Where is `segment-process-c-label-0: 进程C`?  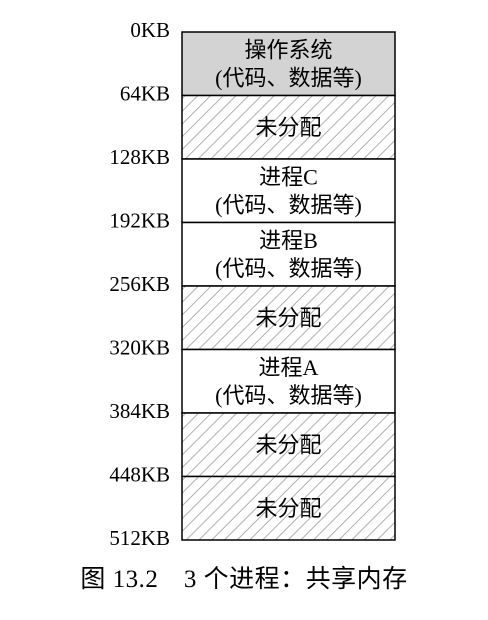 segment-process-c-label-0: 进程C is located at coordinates (288, 176).